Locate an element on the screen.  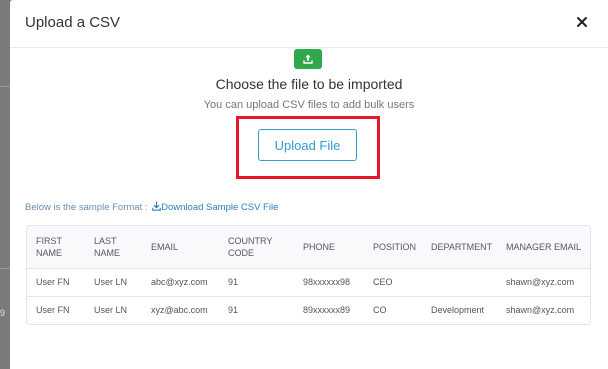
download-sample-label: Download Sample CSV File is located at coordinates (220, 207).